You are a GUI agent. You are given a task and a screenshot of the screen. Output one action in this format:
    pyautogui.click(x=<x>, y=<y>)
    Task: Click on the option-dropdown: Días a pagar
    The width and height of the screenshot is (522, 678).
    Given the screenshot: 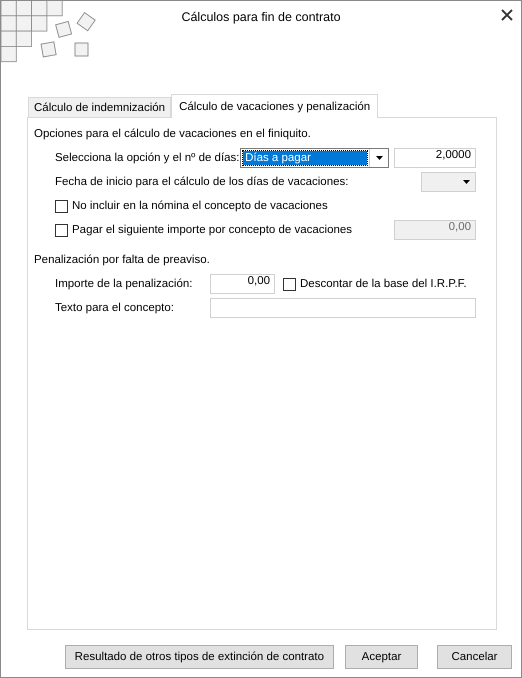 What is the action you would take?
    pyautogui.click(x=315, y=158)
    